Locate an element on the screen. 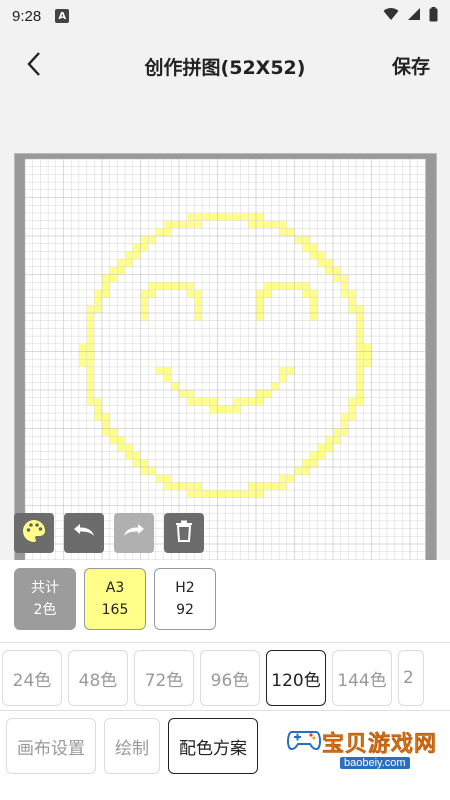  palette-partial: 2 is located at coordinates (411, 678).